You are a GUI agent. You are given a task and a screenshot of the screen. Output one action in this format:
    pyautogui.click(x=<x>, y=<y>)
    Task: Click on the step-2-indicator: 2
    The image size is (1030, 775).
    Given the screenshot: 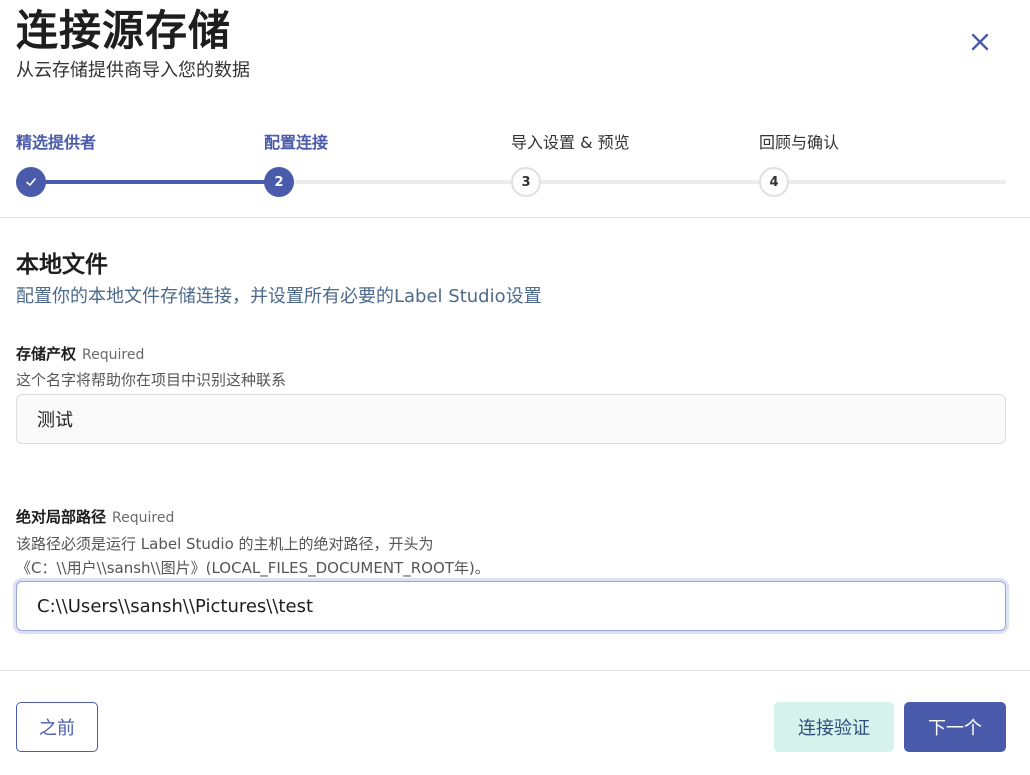 What is the action you would take?
    pyautogui.click(x=279, y=182)
    